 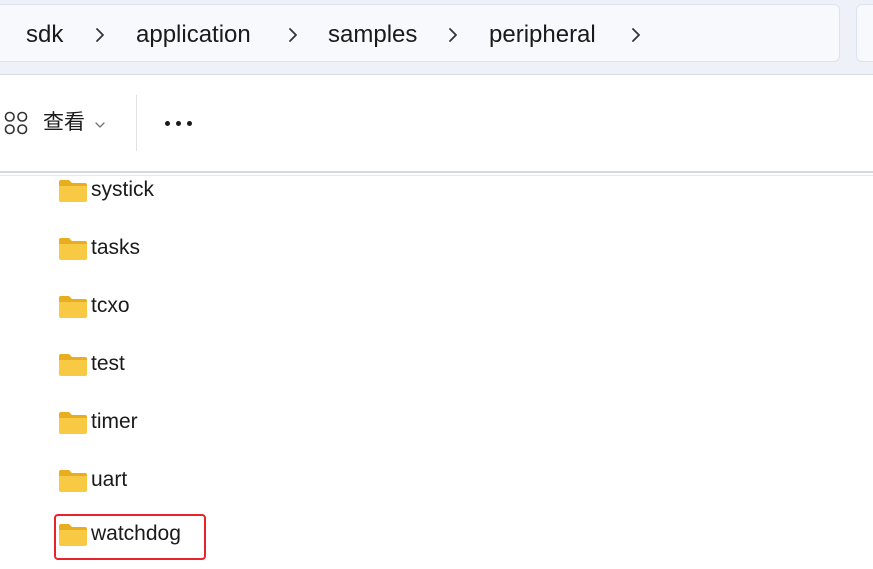 I want to click on breadcrumb: sdk application samples peripheral, so click(x=420, y=33).